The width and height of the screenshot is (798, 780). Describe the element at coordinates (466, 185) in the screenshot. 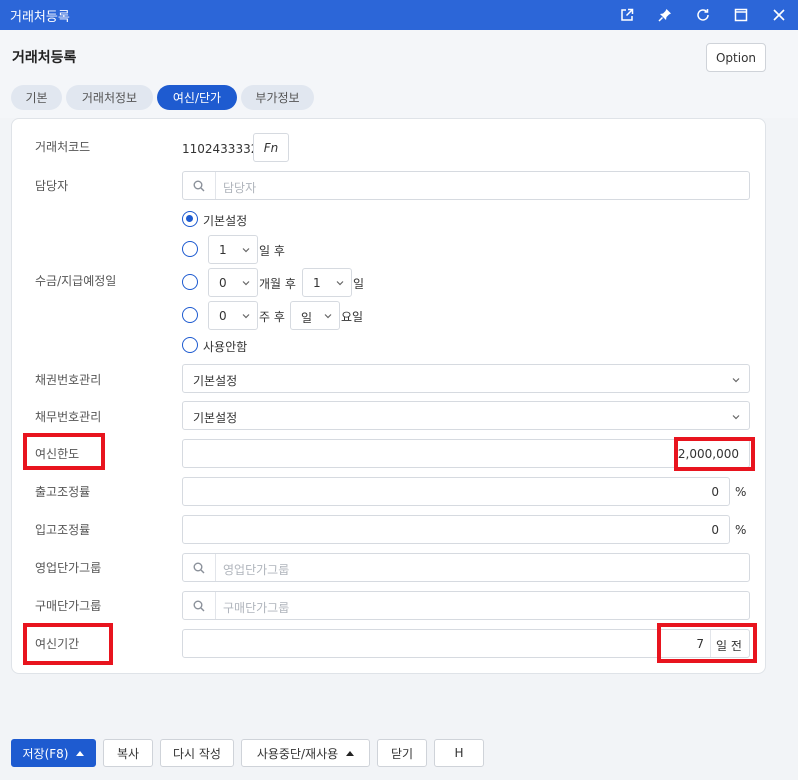

I see `manager-input: 담당자` at that location.